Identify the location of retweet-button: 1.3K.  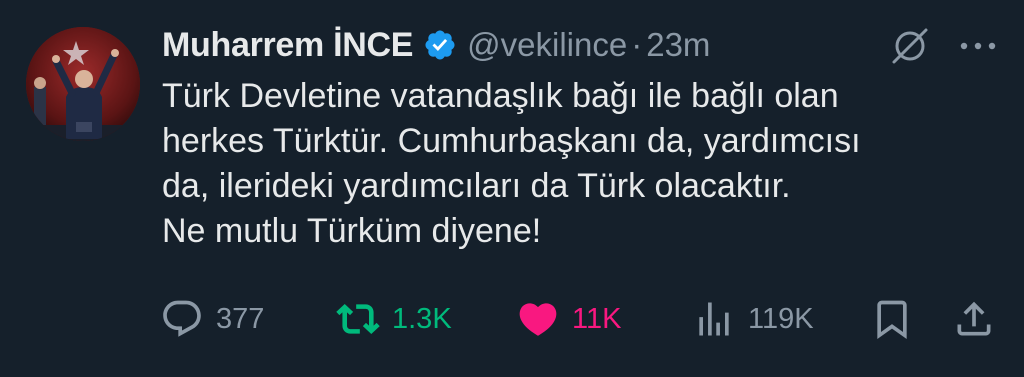
(394, 319).